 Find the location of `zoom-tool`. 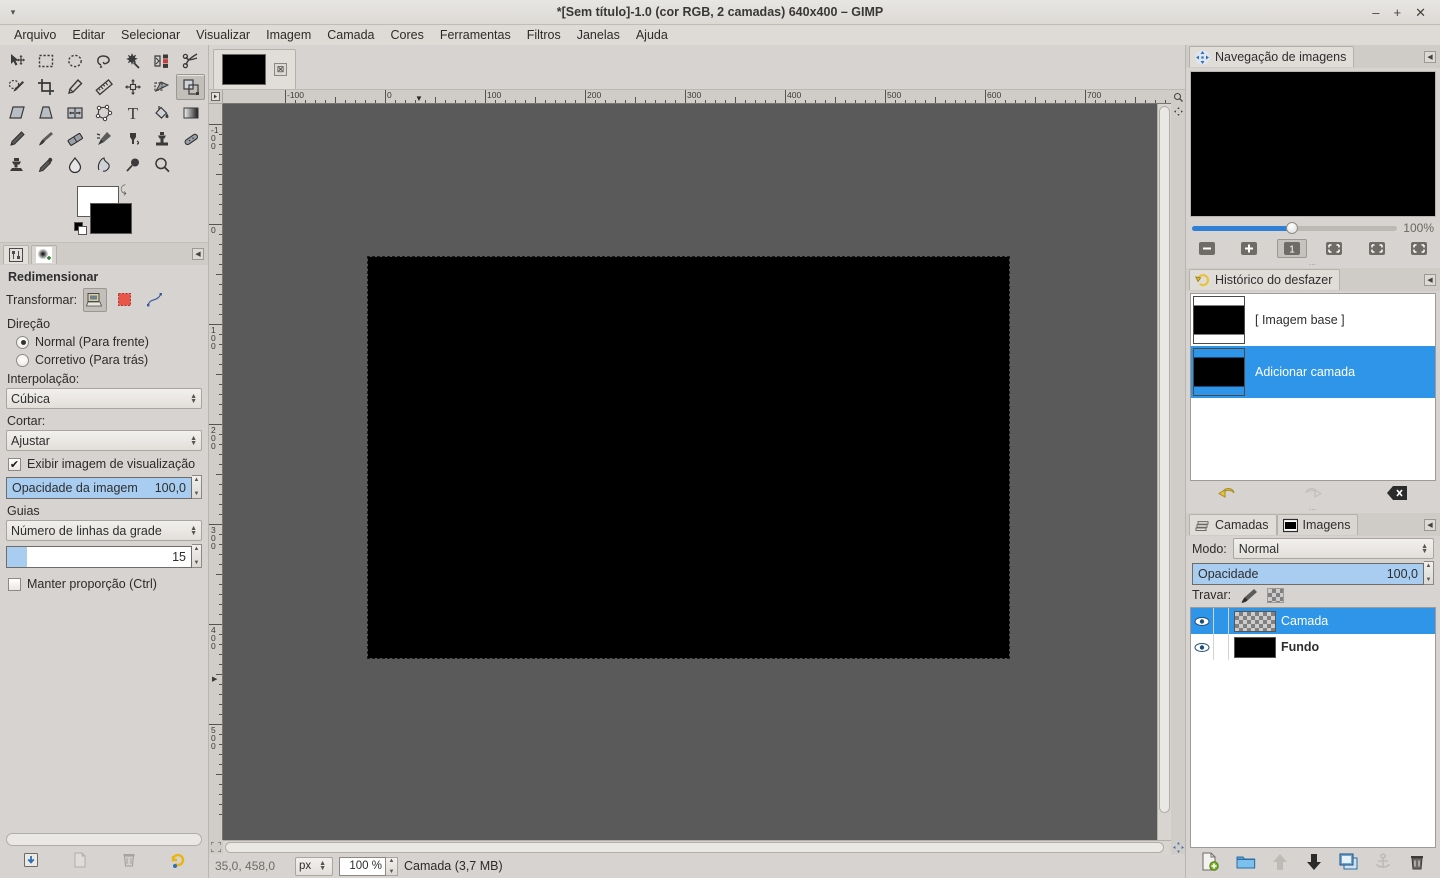

zoom-tool is located at coordinates (161, 165).